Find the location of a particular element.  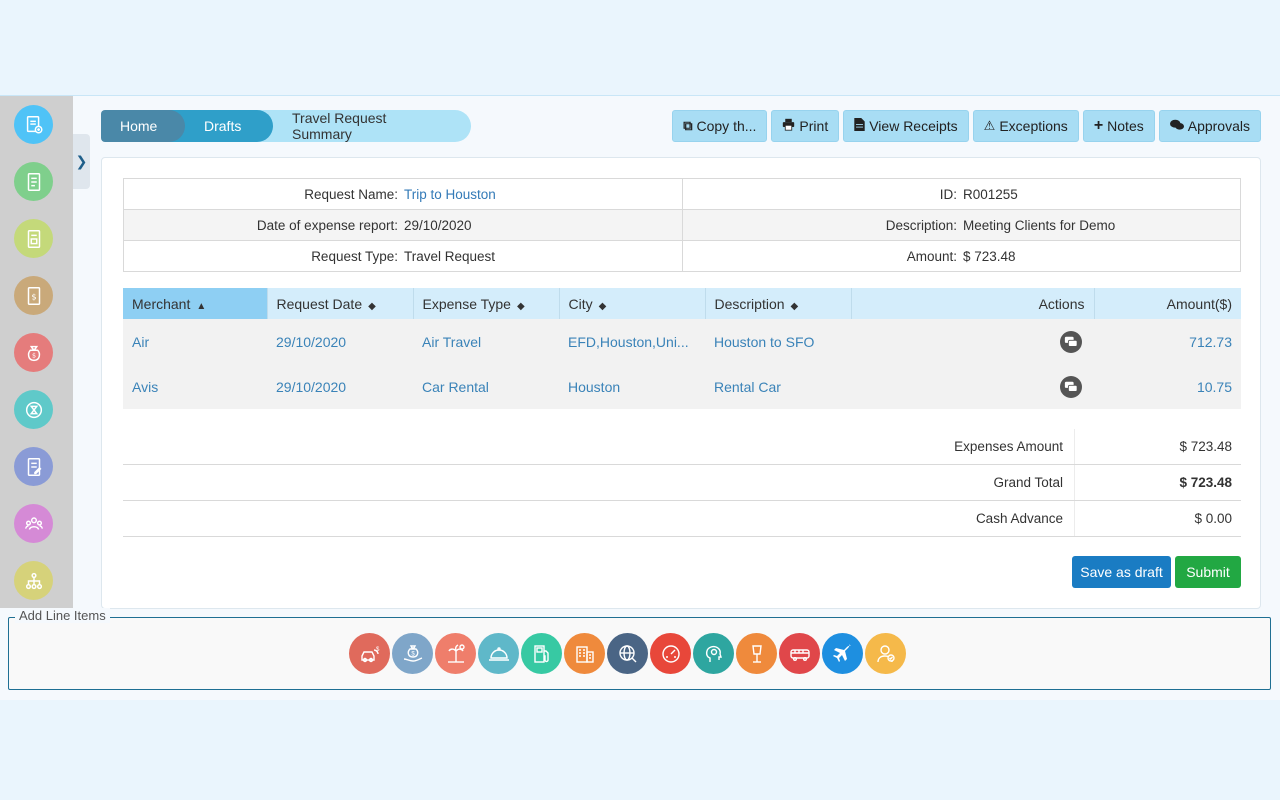

submit-button: Submit is located at coordinates (1208, 572).